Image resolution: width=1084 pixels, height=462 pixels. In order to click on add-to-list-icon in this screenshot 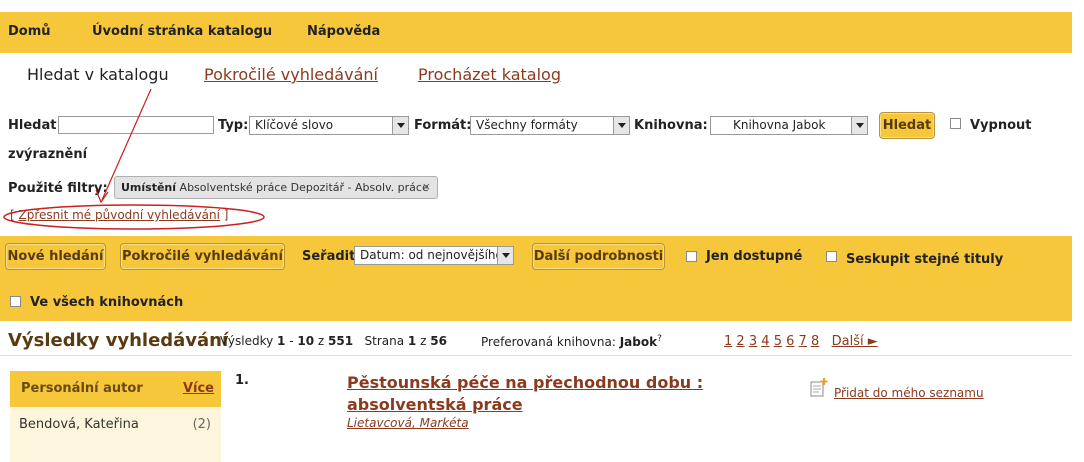, I will do `click(819, 387)`.